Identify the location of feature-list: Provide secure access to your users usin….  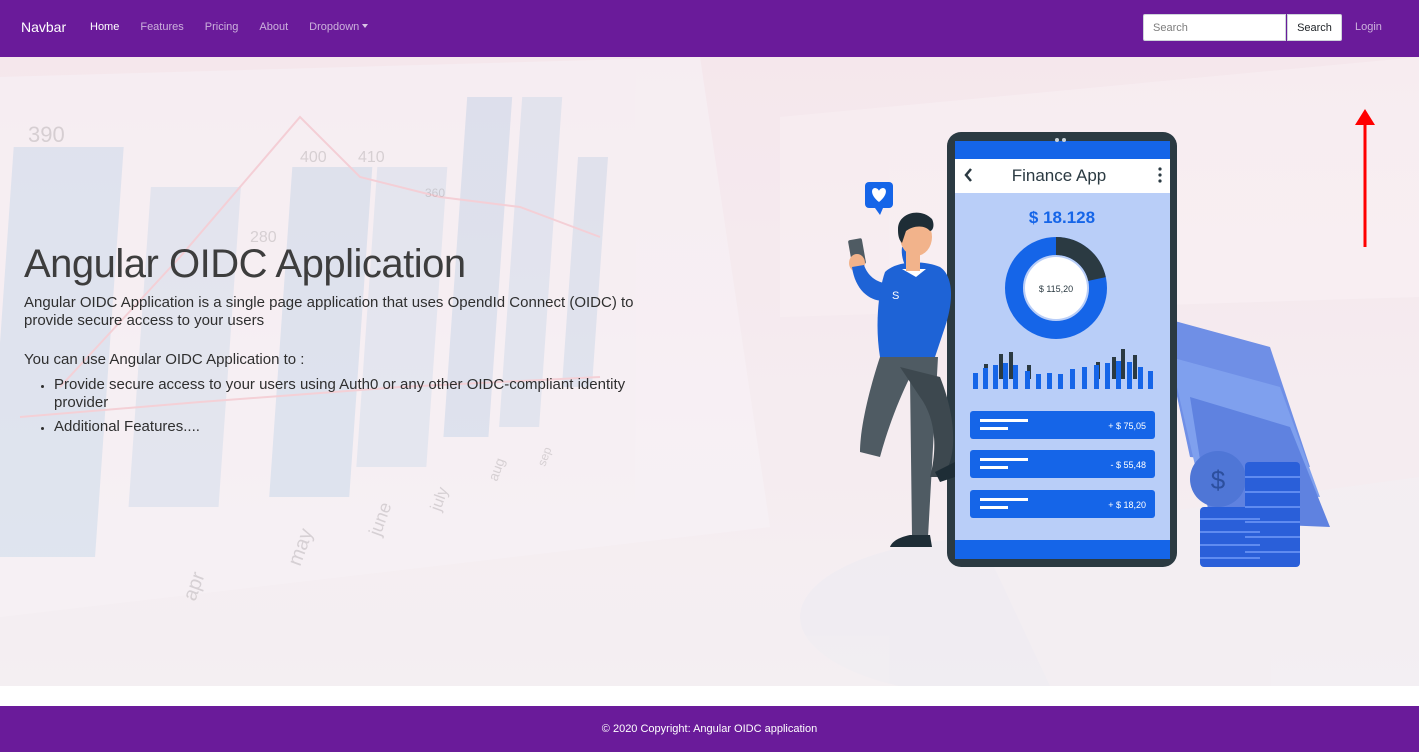
(357, 409).